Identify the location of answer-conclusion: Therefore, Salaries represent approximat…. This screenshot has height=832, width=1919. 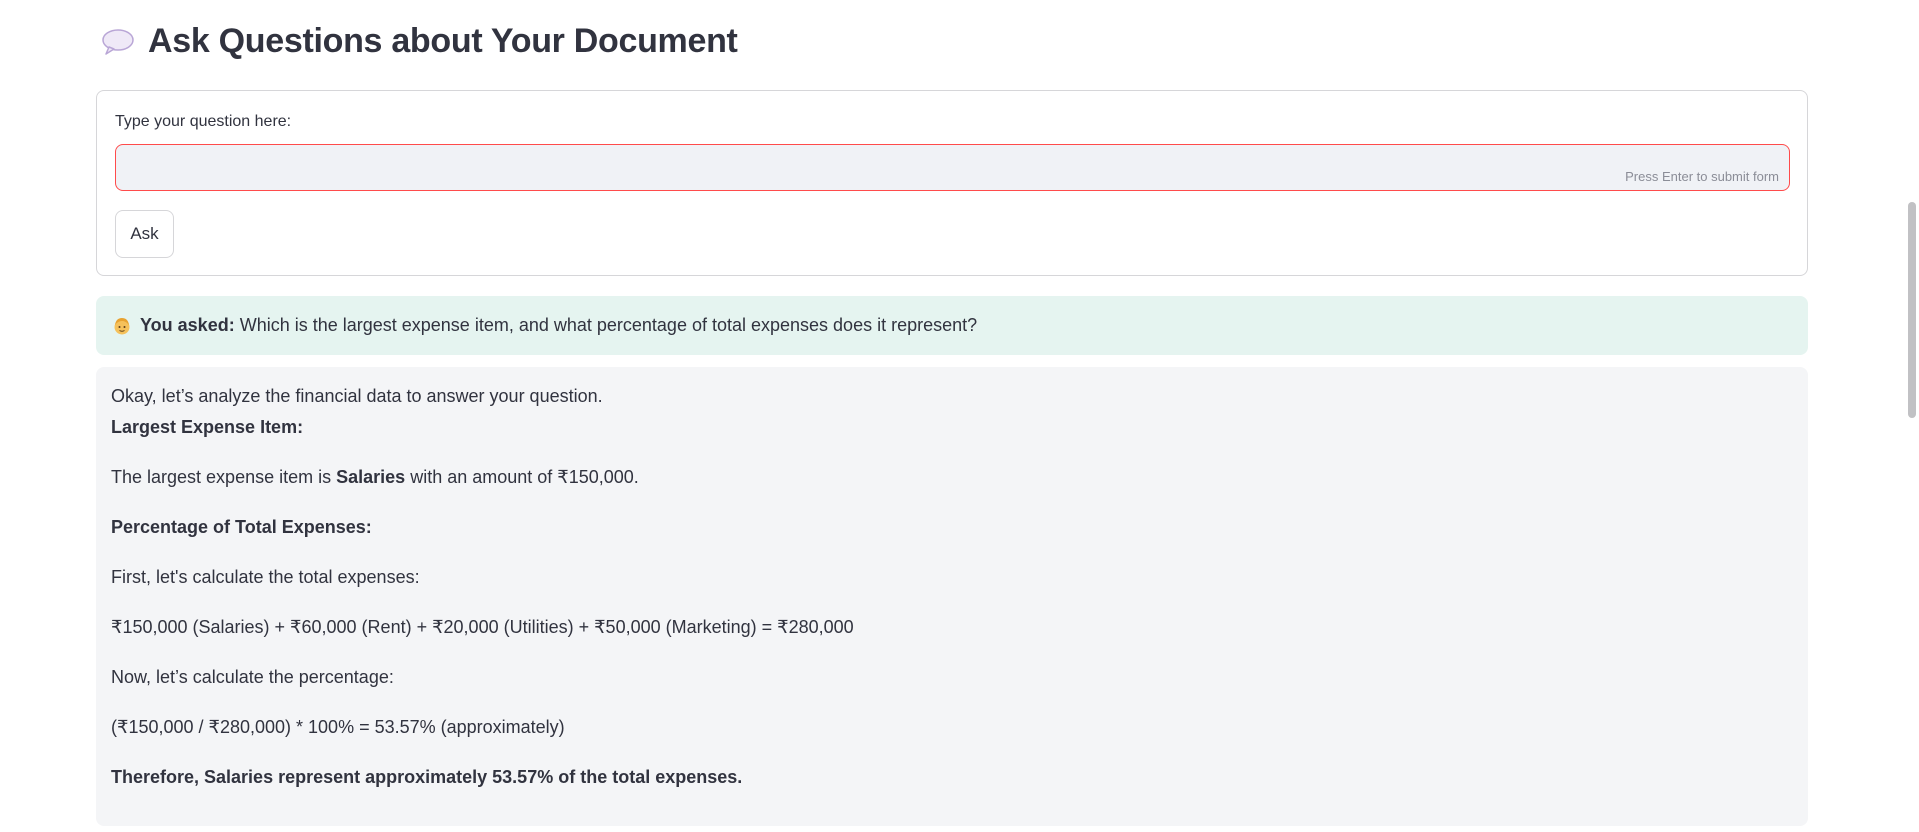
(427, 777).